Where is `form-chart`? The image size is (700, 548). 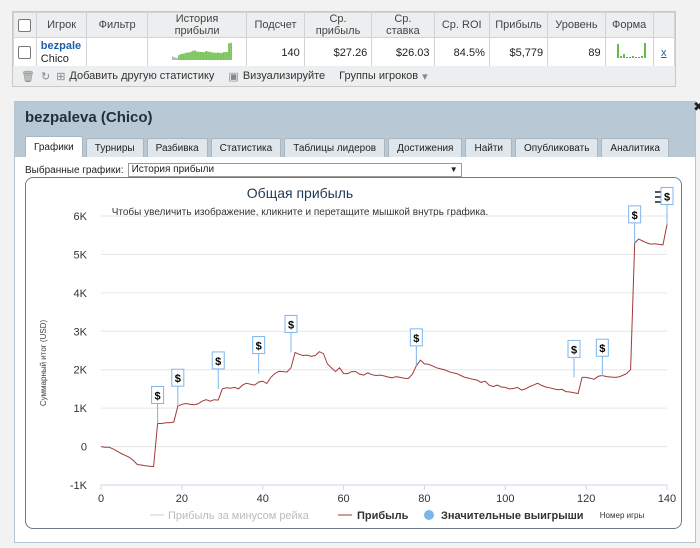 form-chart is located at coordinates (631, 50).